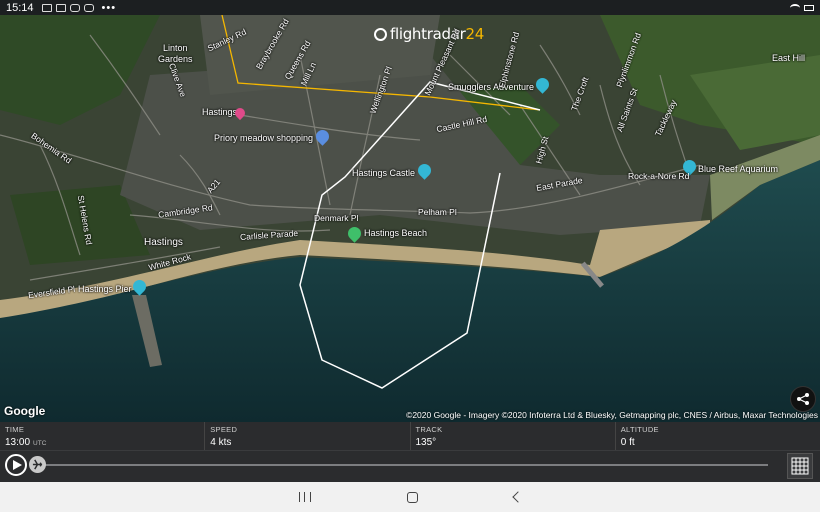 The width and height of the screenshot is (820, 512). Describe the element at coordinates (306, 436) in the screenshot. I see `info-speed: SPEED 4 kts` at that location.